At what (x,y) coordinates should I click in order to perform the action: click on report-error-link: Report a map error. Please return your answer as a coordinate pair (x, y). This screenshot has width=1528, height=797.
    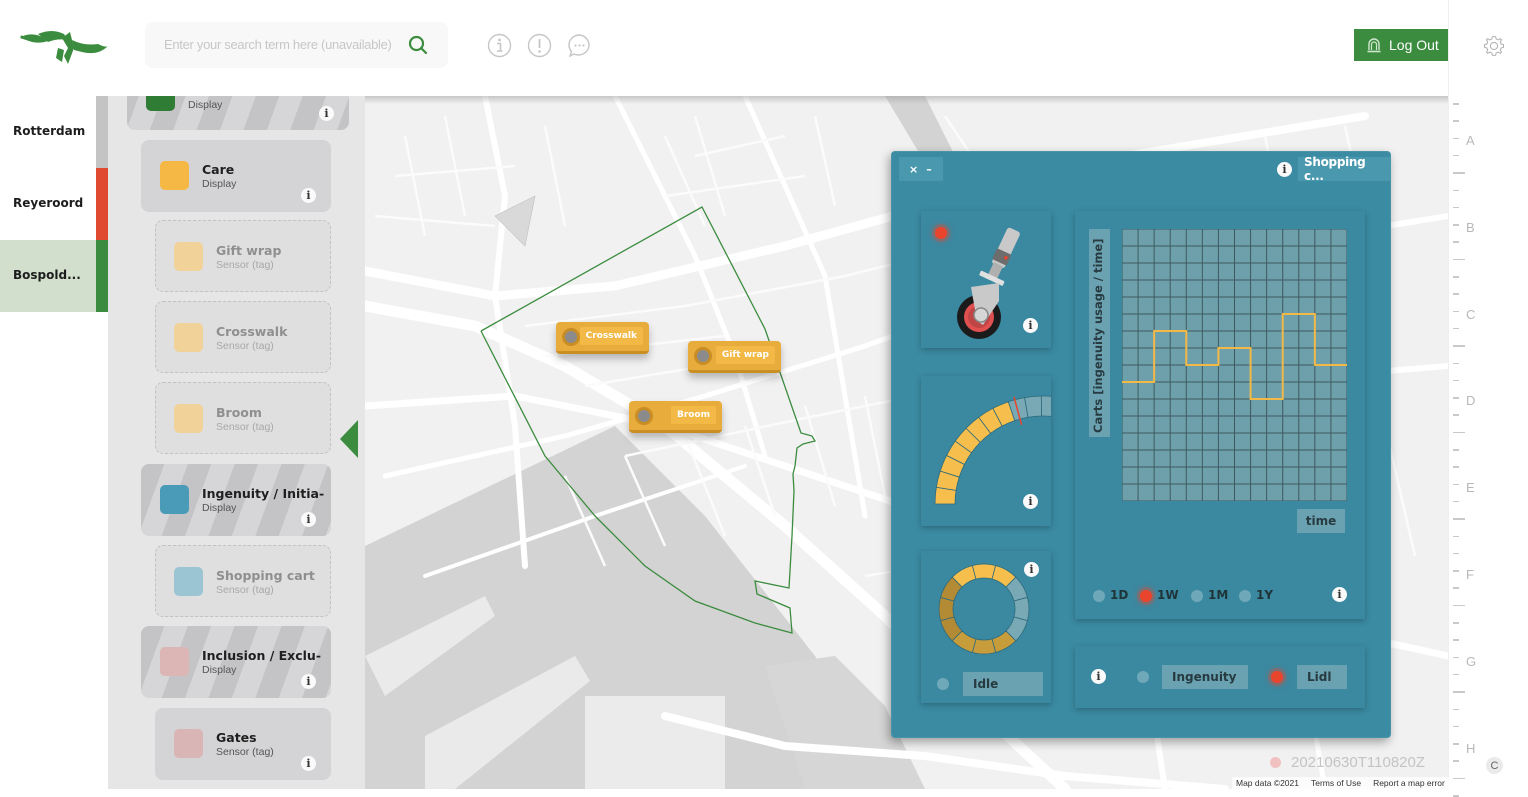
    Looking at the image, I should click on (1409, 783).